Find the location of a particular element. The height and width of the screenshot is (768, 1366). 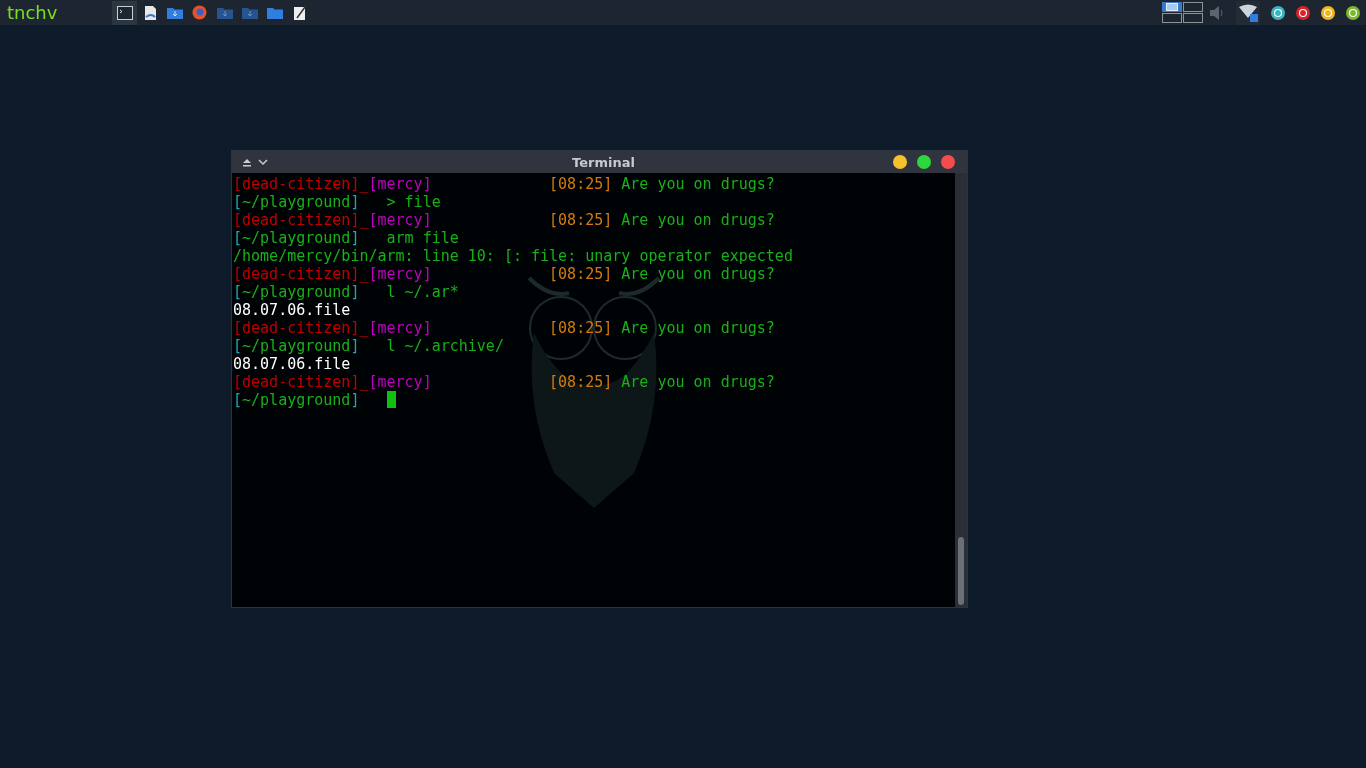

folder-icon is located at coordinates (274, 12).